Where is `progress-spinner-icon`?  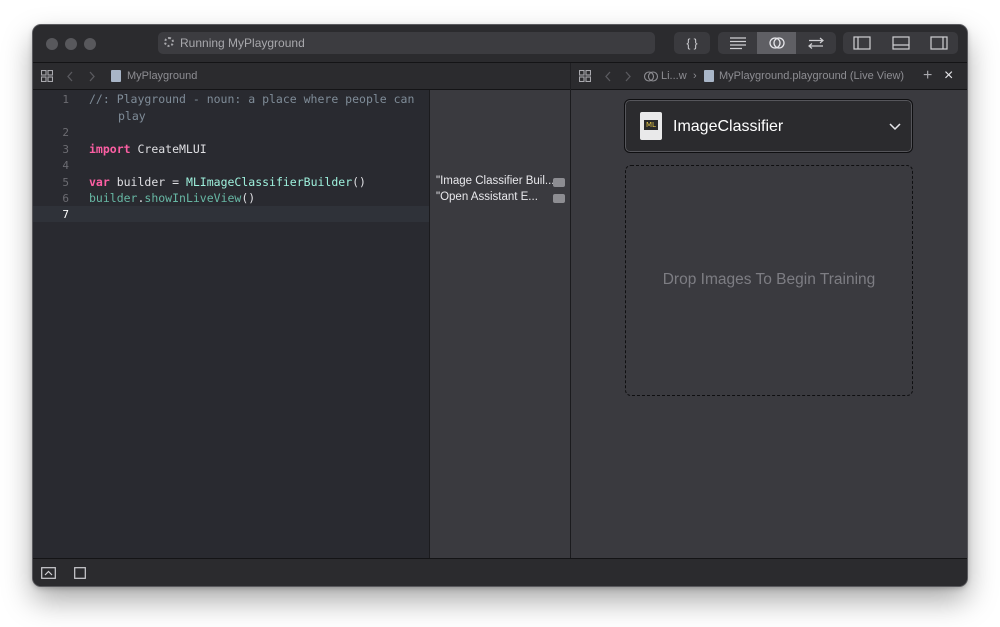 progress-spinner-icon is located at coordinates (169, 42).